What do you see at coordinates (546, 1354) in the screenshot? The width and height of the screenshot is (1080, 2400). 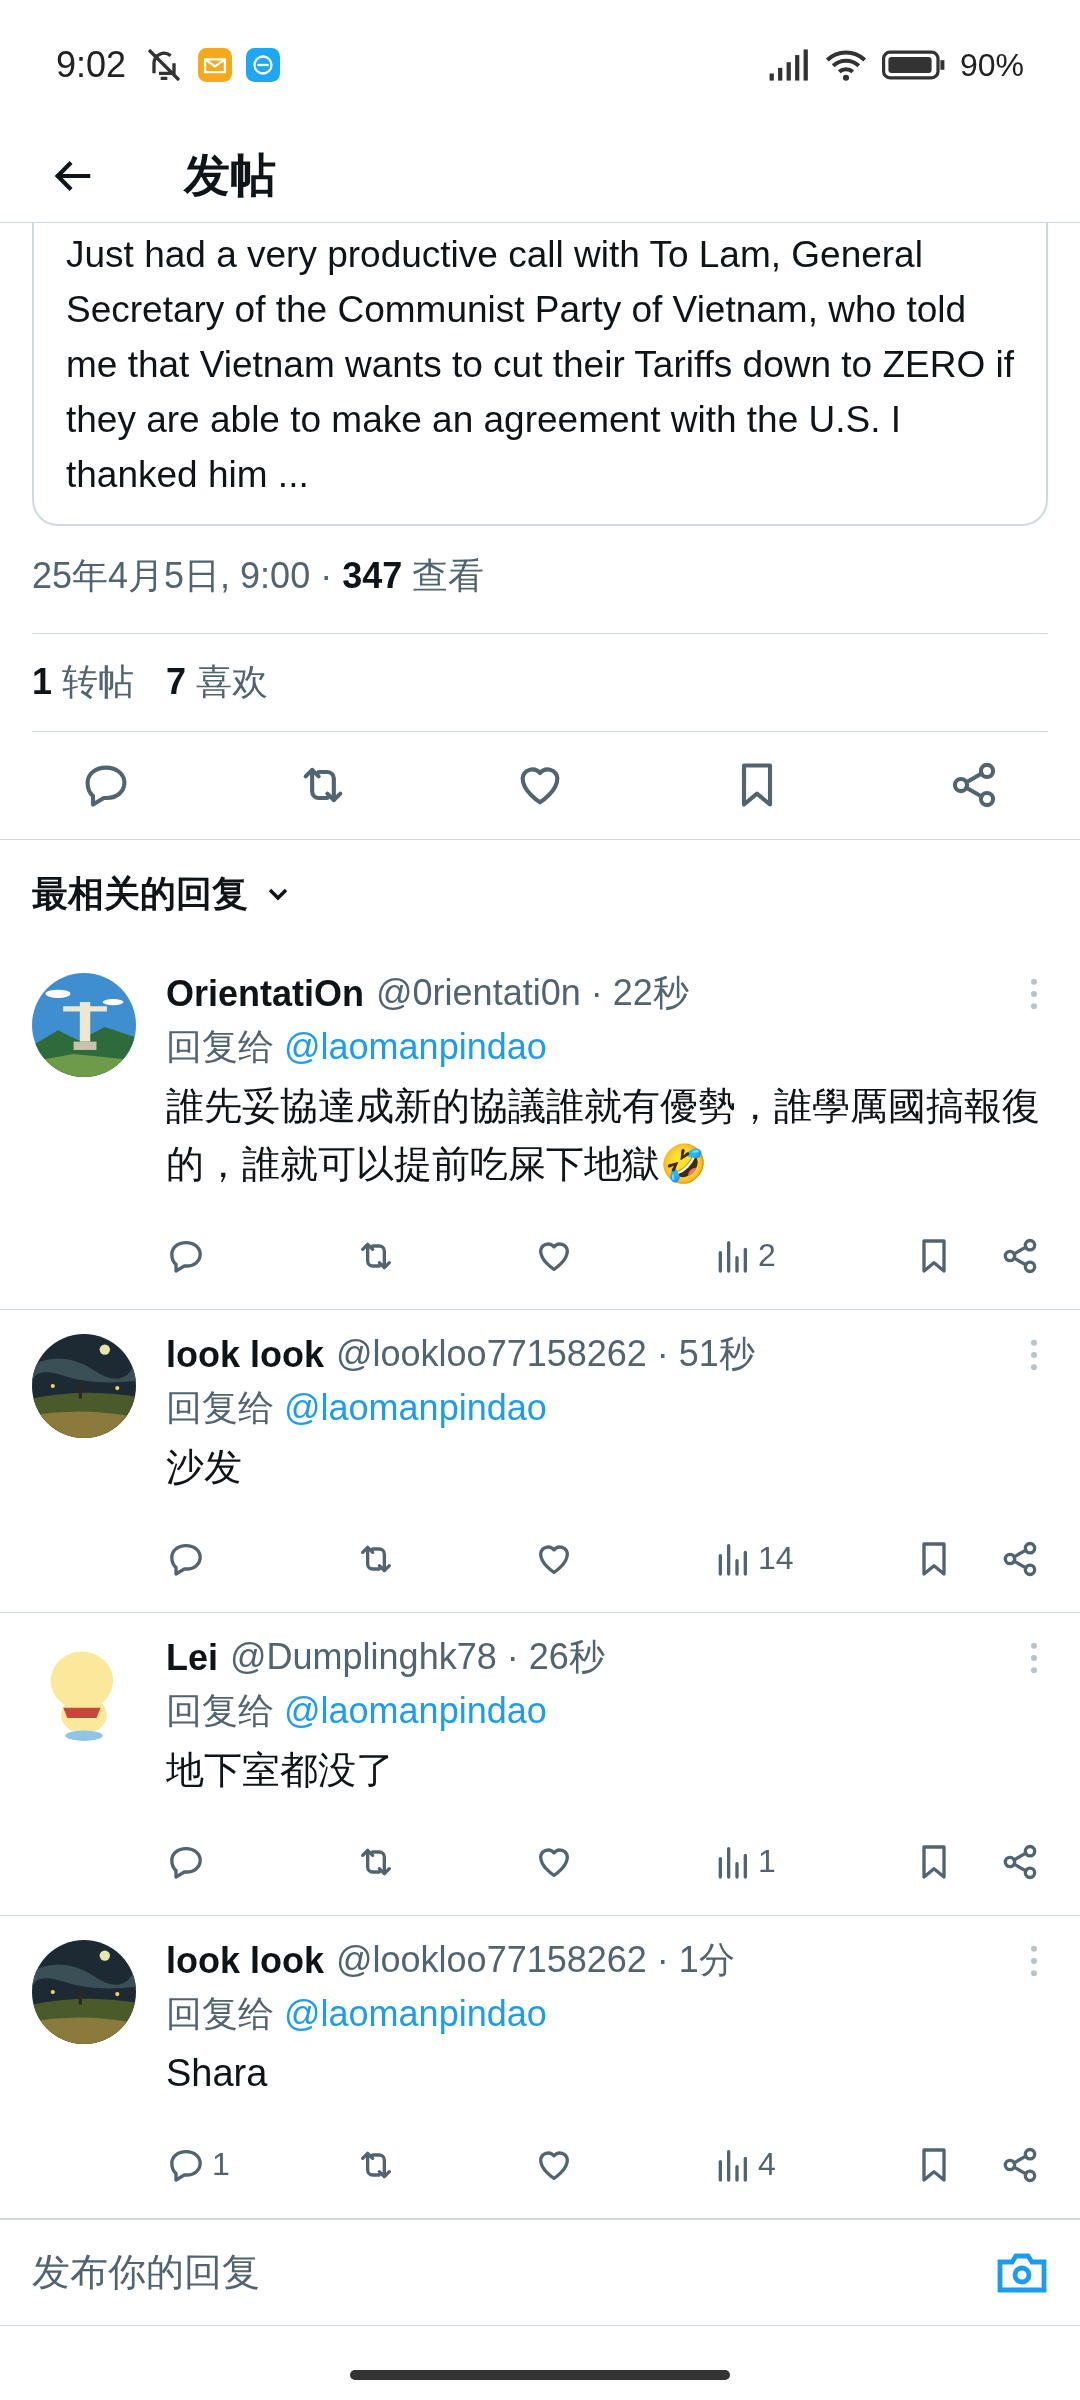 I see `user-handle-time: @lookloo77158262 · 51秒` at bounding box center [546, 1354].